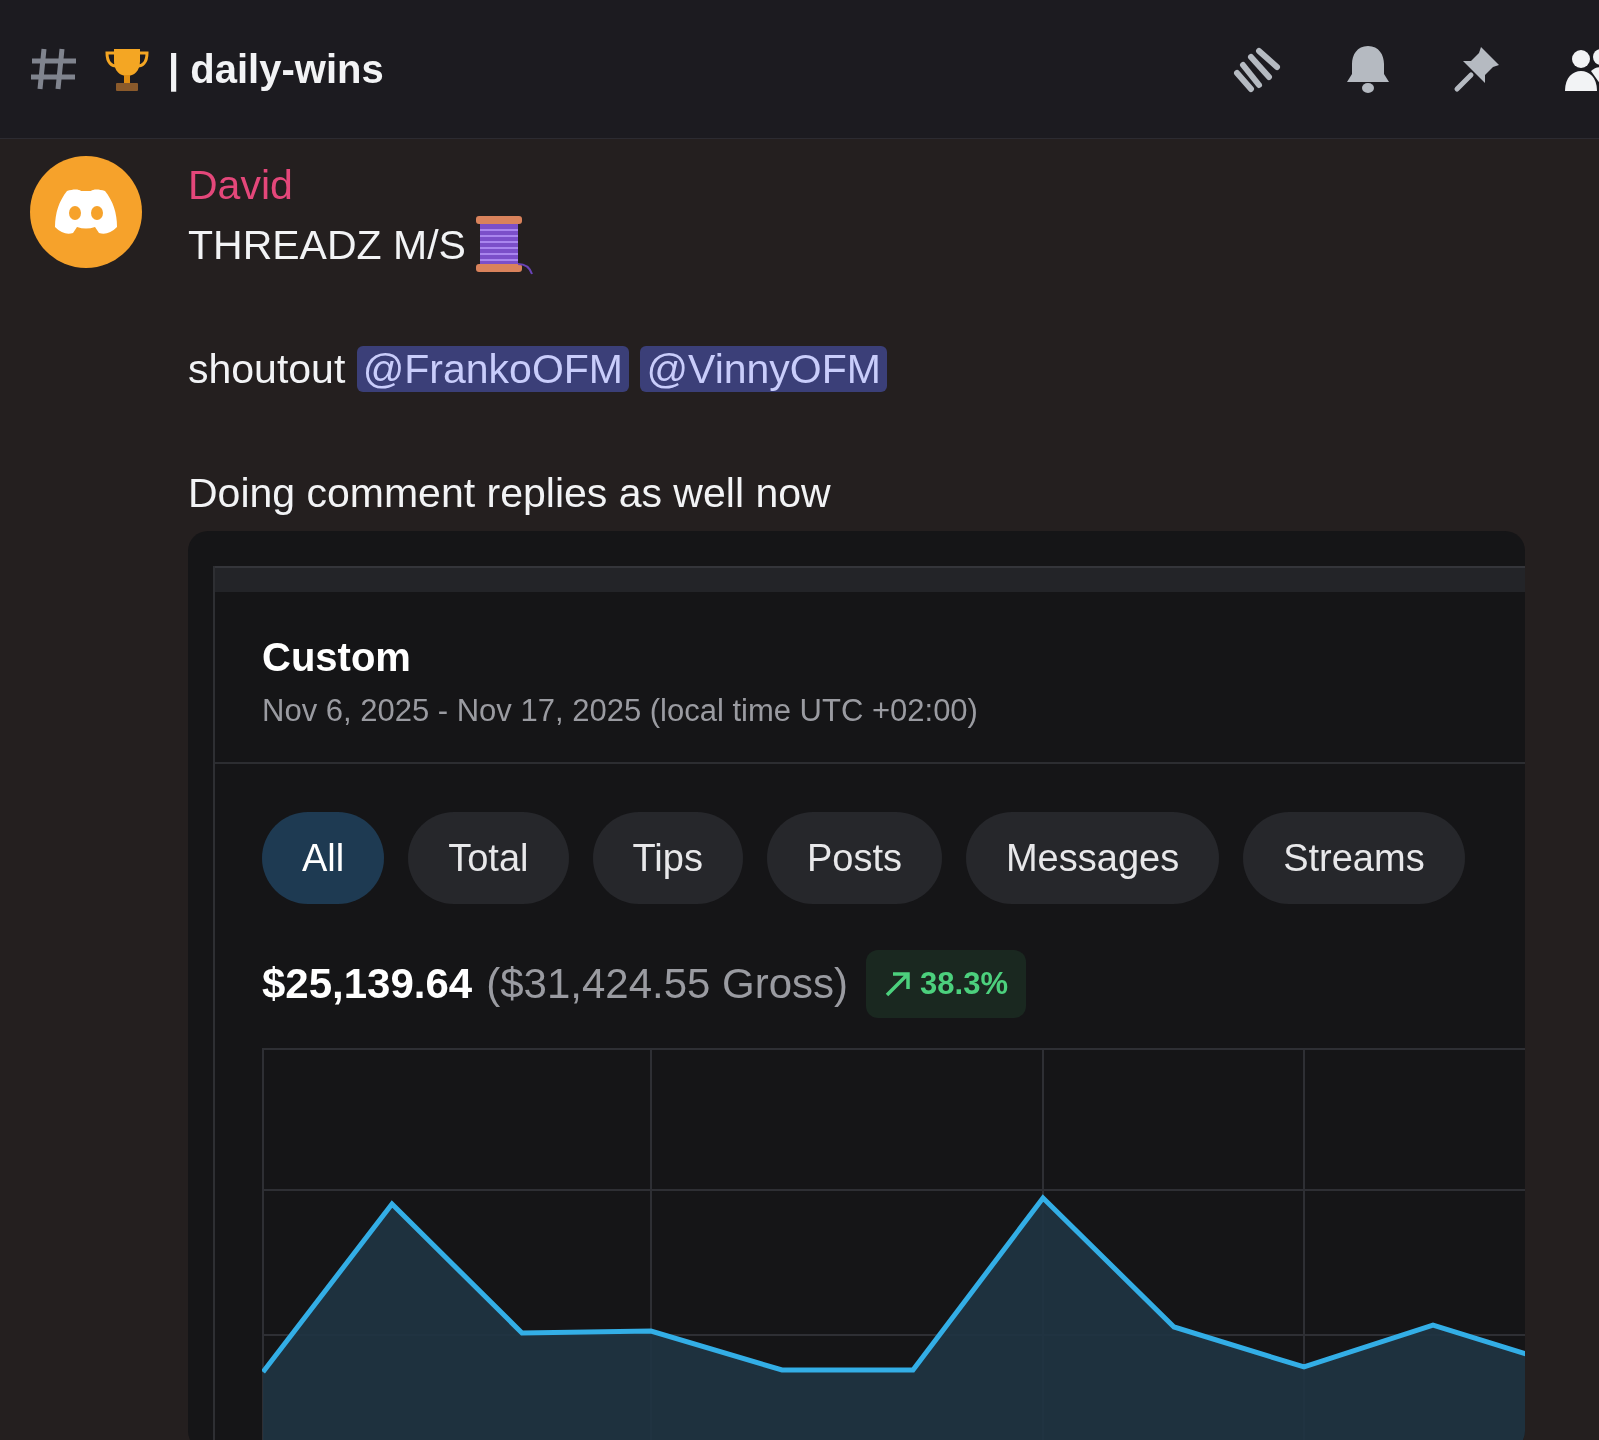 This screenshot has width=1599, height=1440. Describe the element at coordinates (854, 858) in the screenshot. I see `filter-tab: Posts` at that location.